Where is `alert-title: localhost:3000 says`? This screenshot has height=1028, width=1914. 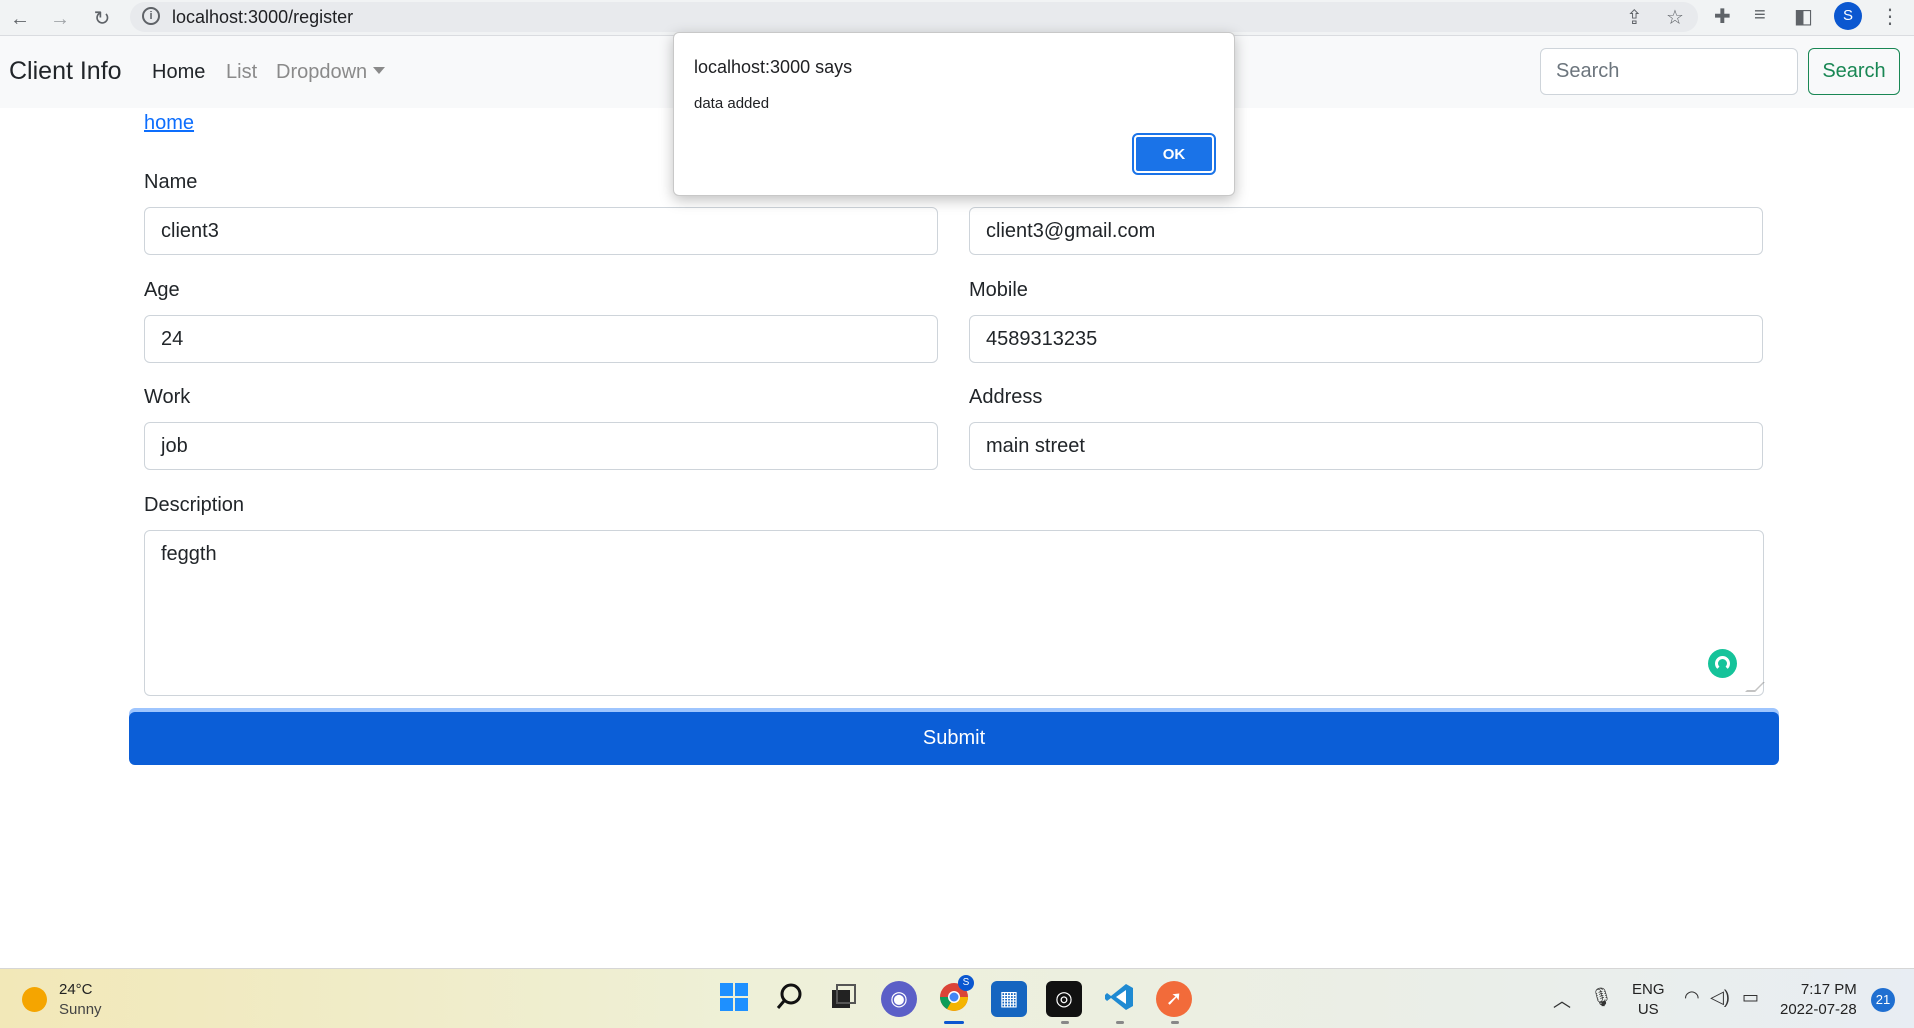 alert-title: localhost:3000 says is located at coordinates (773, 67).